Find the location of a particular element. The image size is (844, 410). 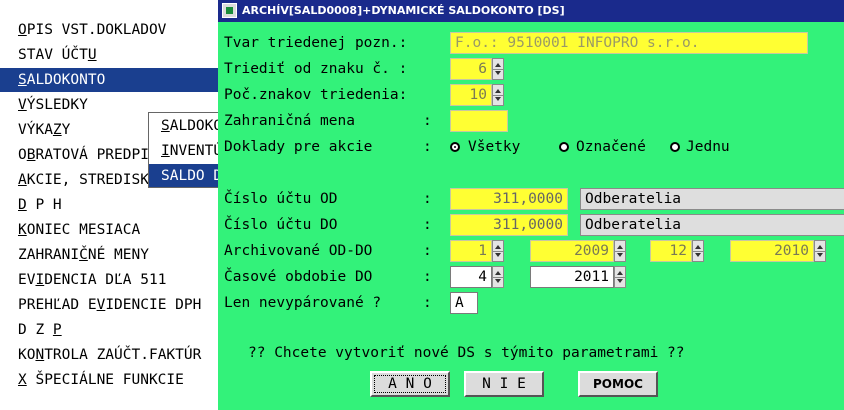

colon-mena: : is located at coordinates (427, 121).